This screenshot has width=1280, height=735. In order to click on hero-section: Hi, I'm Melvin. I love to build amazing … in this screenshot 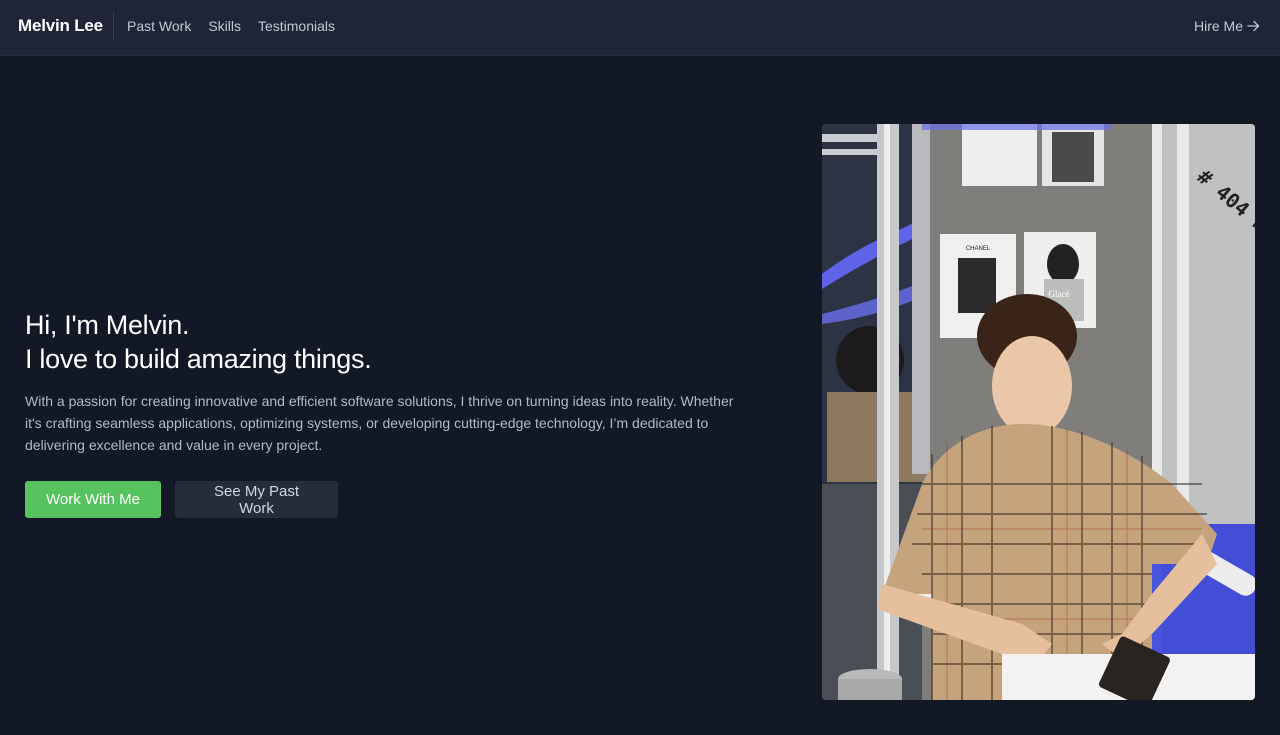, I will do `click(385, 382)`.